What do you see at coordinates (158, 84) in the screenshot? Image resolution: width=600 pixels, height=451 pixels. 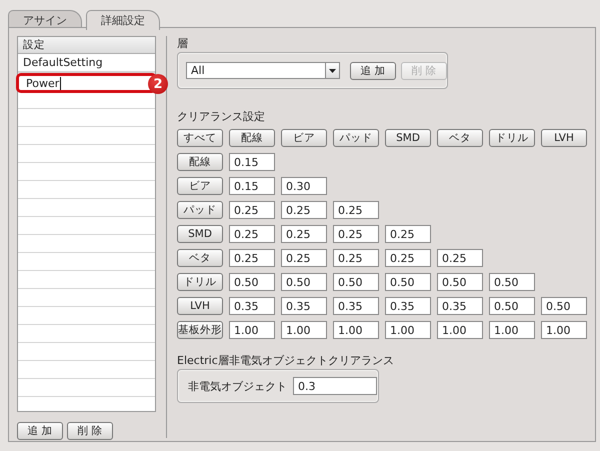 I see `callout-badge: 2` at bounding box center [158, 84].